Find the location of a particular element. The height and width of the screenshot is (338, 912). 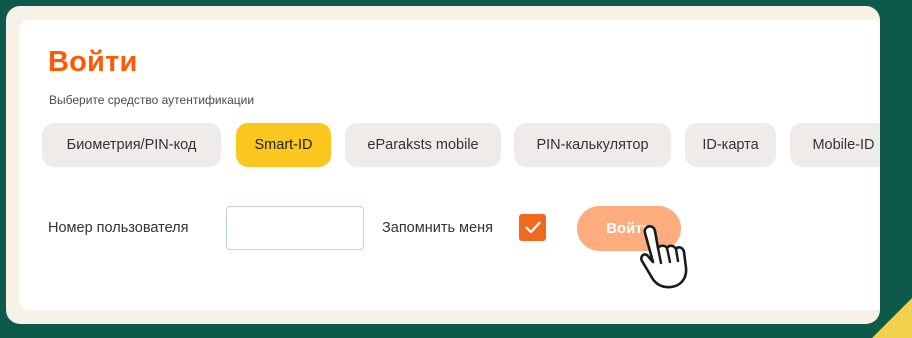

tab-mobile-id: Mobile-ID is located at coordinates (835, 145).